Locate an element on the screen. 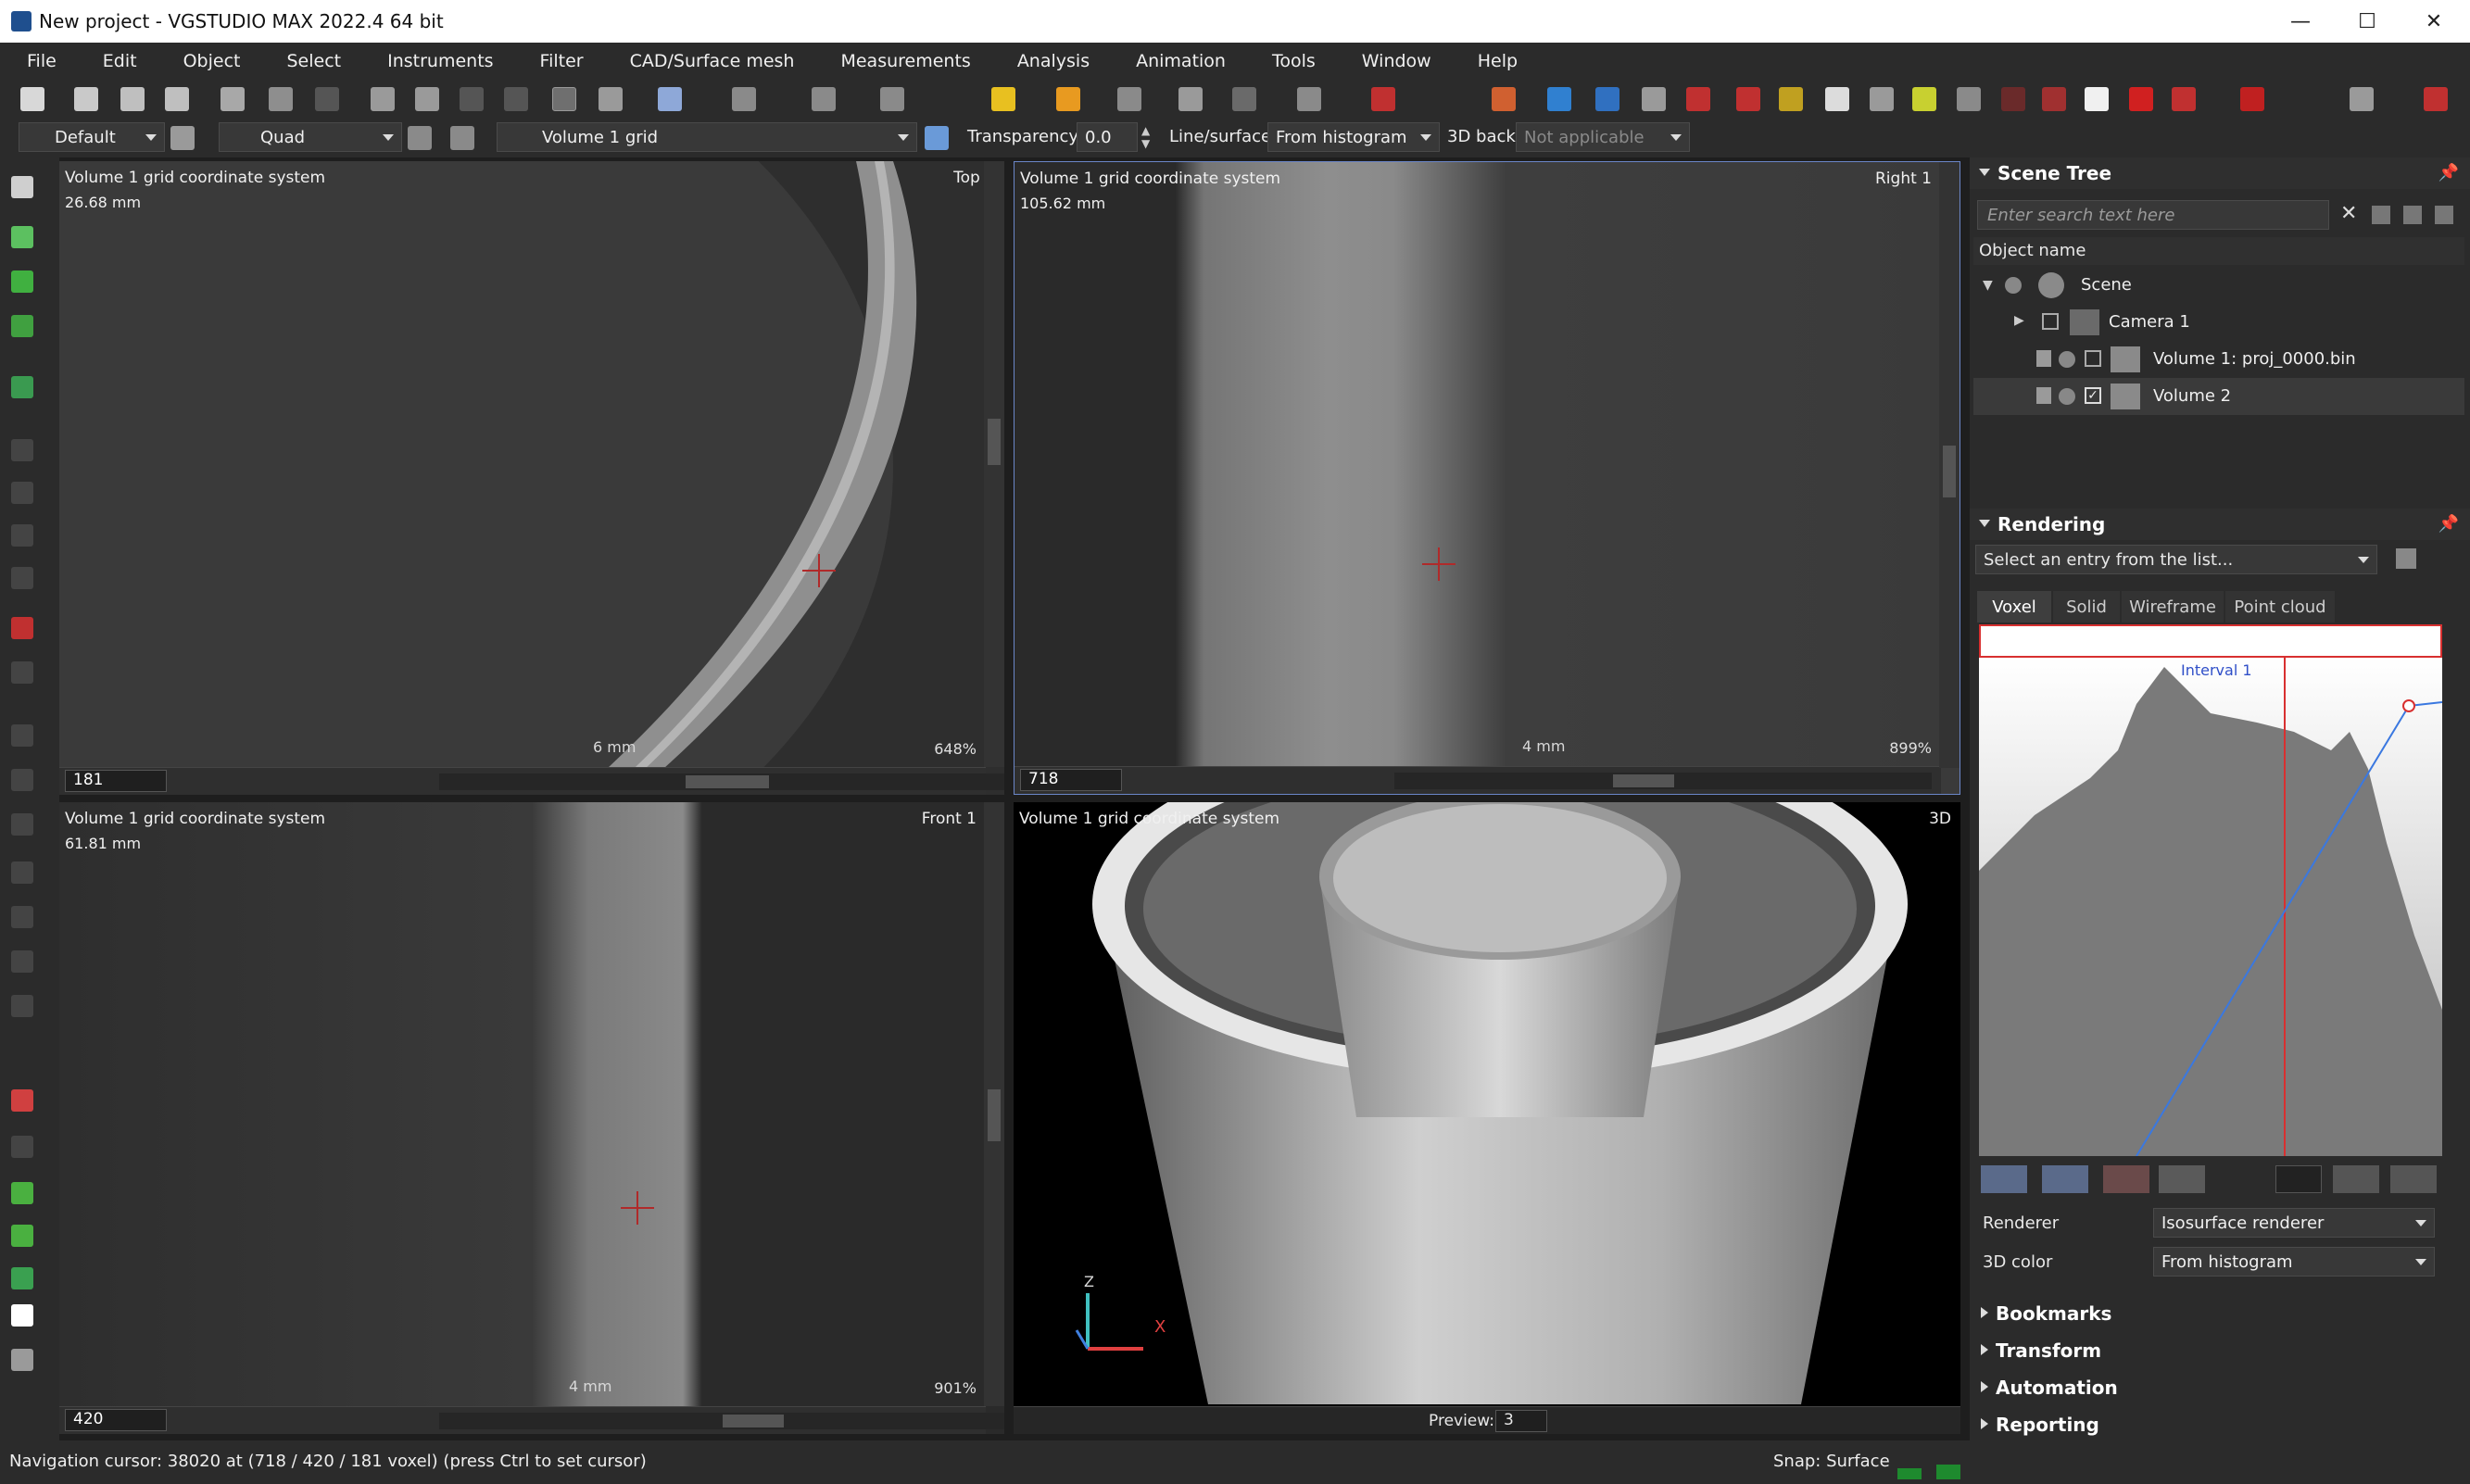  align-icon is located at coordinates (670, 99).